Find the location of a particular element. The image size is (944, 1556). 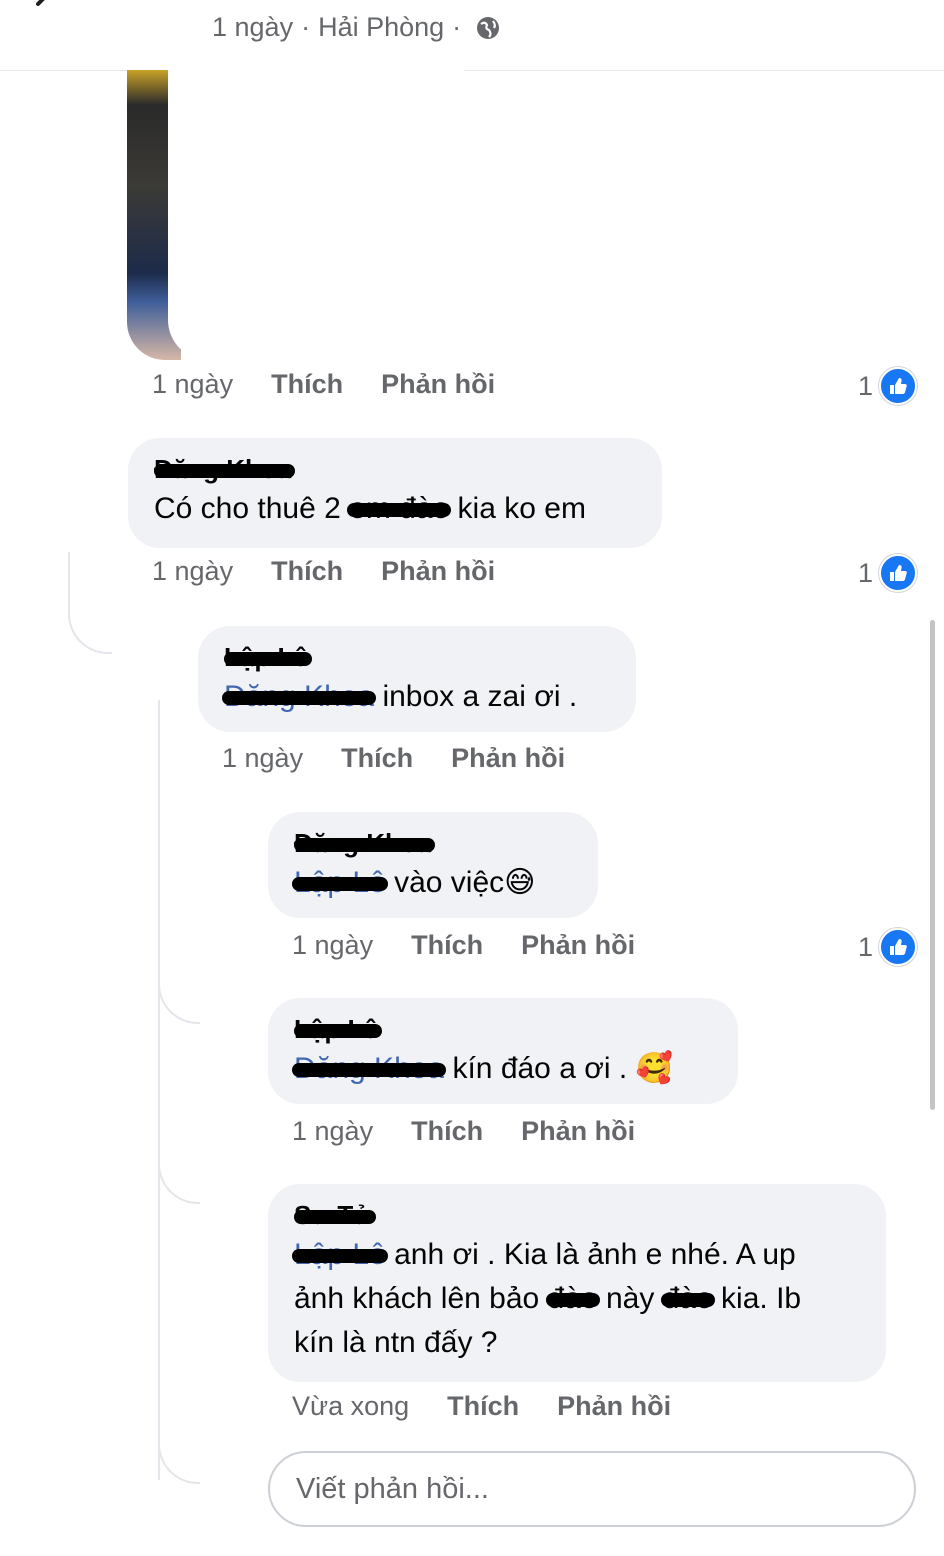

comment-text: Lập Lê vào việc😅 is located at coordinates (432, 883).